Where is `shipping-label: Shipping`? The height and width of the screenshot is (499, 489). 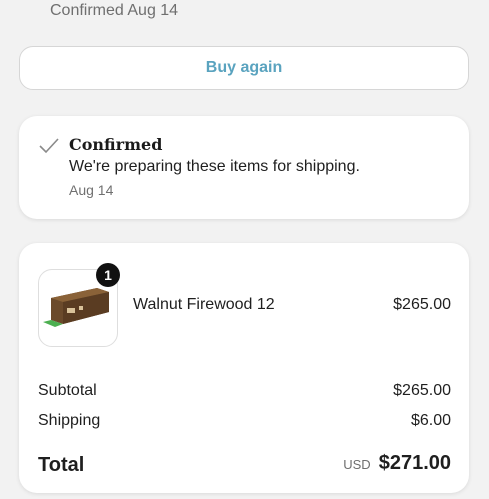 shipping-label: Shipping is located at coordinates (69, 420).